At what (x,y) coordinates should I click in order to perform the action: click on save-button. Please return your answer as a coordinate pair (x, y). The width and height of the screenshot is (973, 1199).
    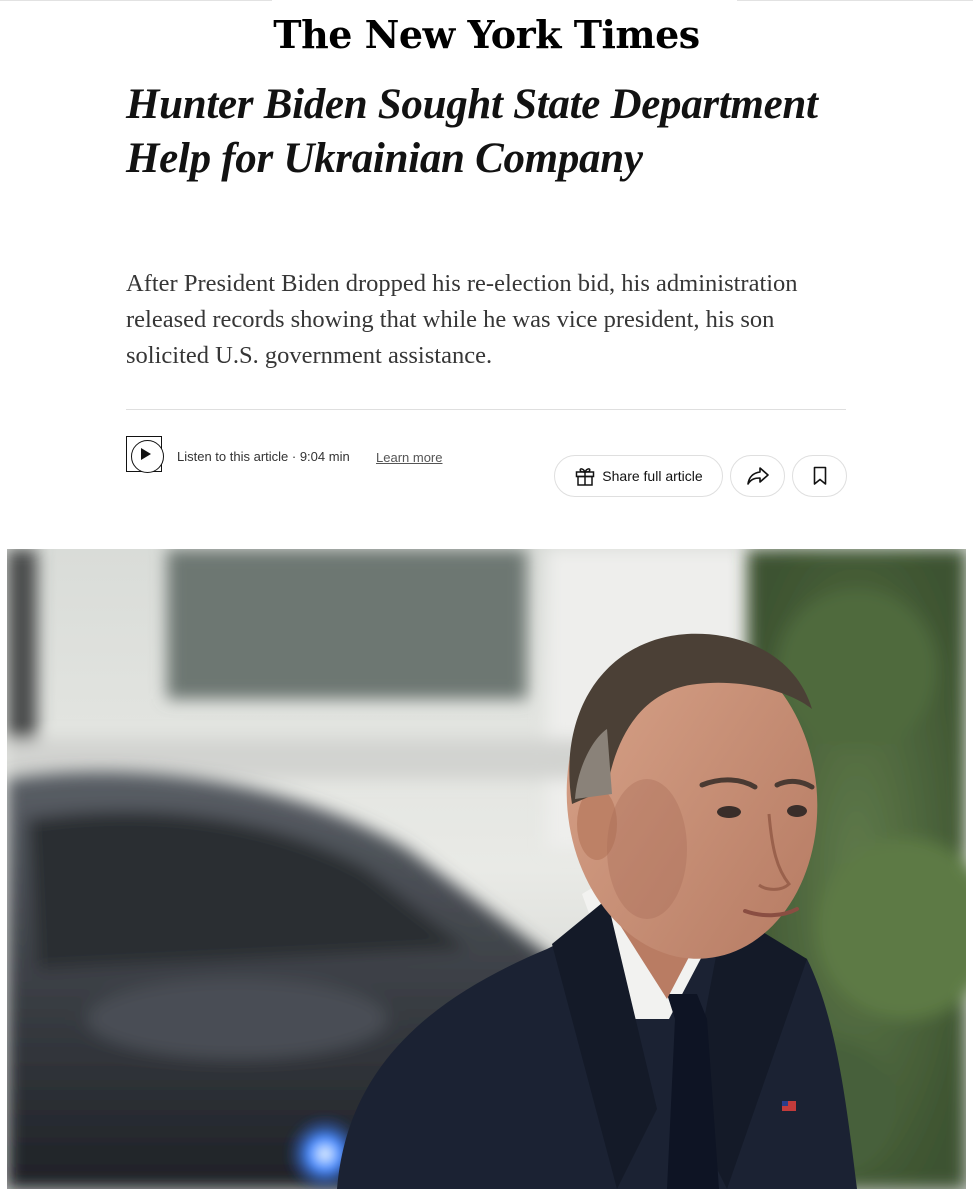
    Looking at the image, I should click on (819, 476).